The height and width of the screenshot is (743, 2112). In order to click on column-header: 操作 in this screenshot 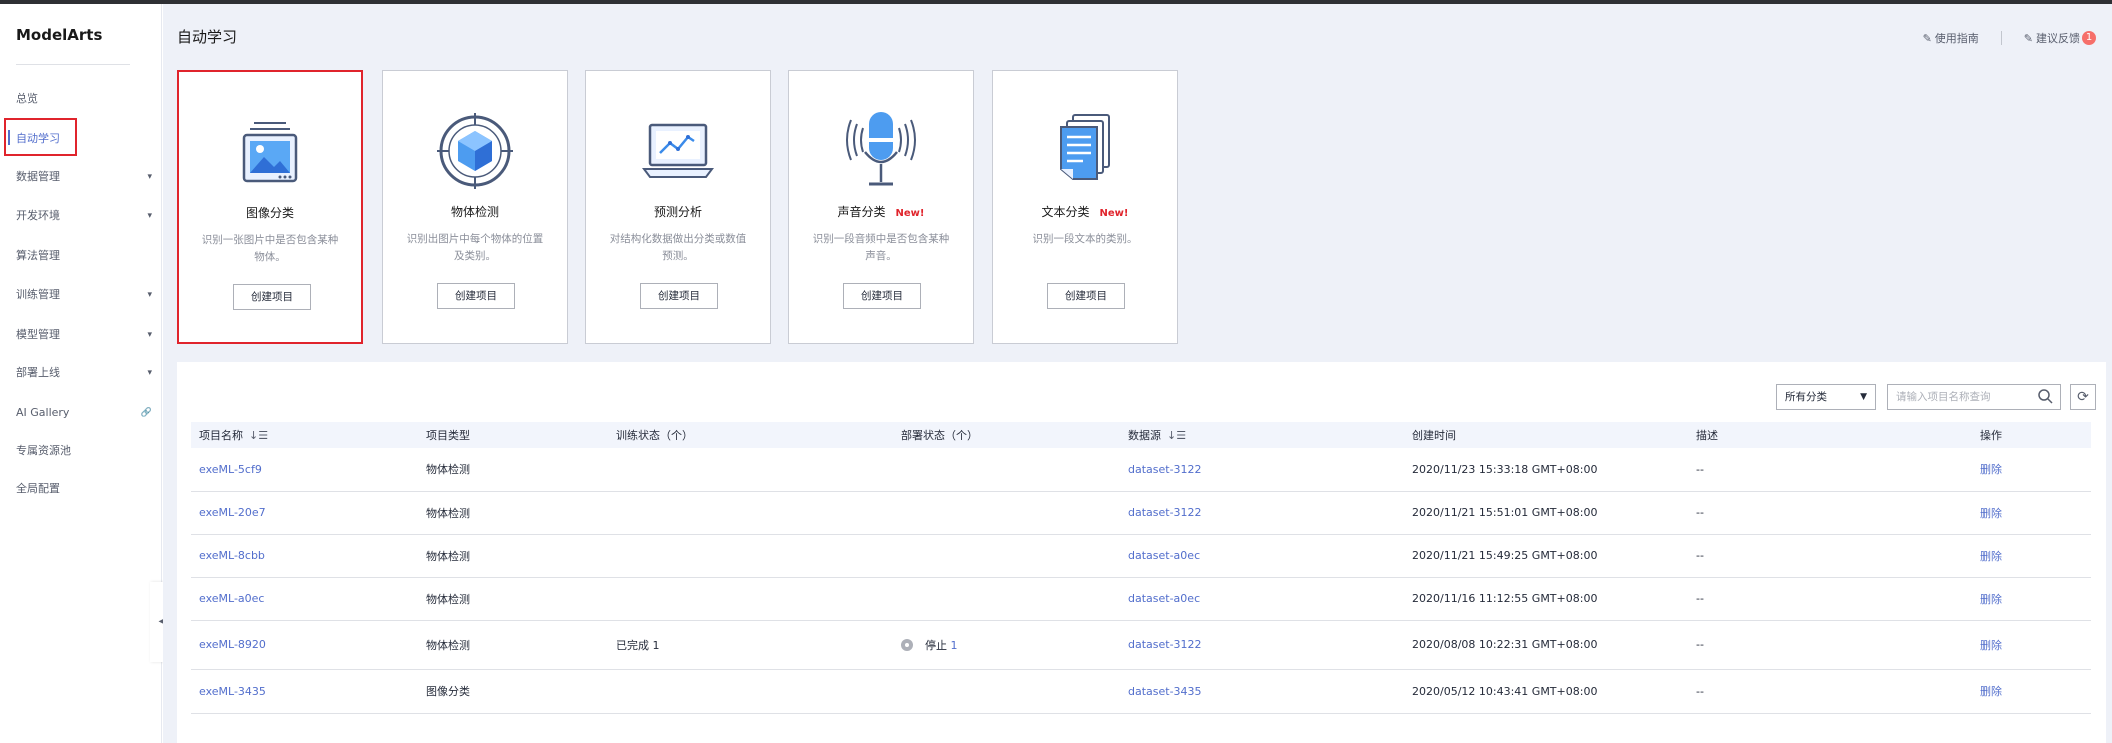, I will do `click(2031, 435)`.